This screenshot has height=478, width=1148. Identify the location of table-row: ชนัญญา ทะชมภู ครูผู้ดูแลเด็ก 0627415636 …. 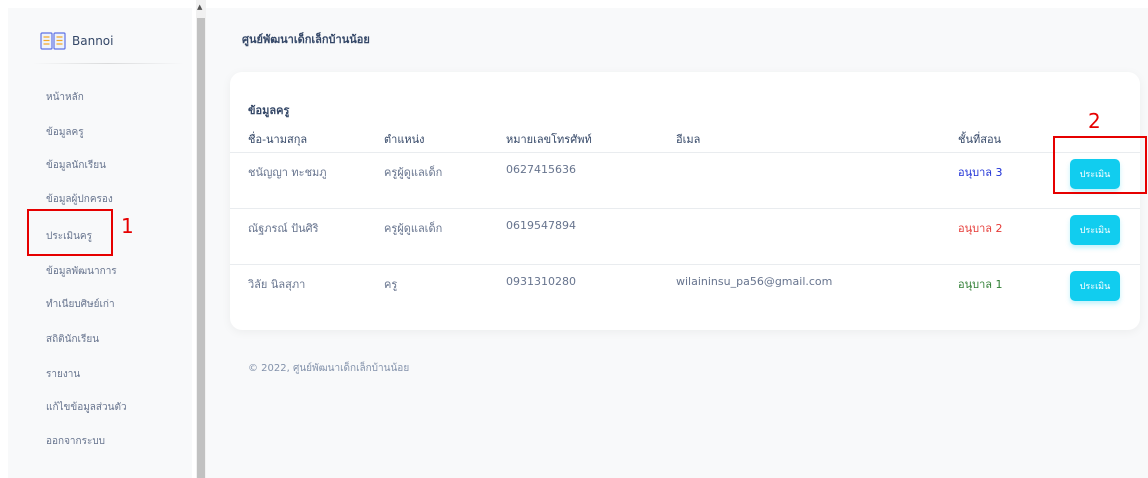
(685, 180).